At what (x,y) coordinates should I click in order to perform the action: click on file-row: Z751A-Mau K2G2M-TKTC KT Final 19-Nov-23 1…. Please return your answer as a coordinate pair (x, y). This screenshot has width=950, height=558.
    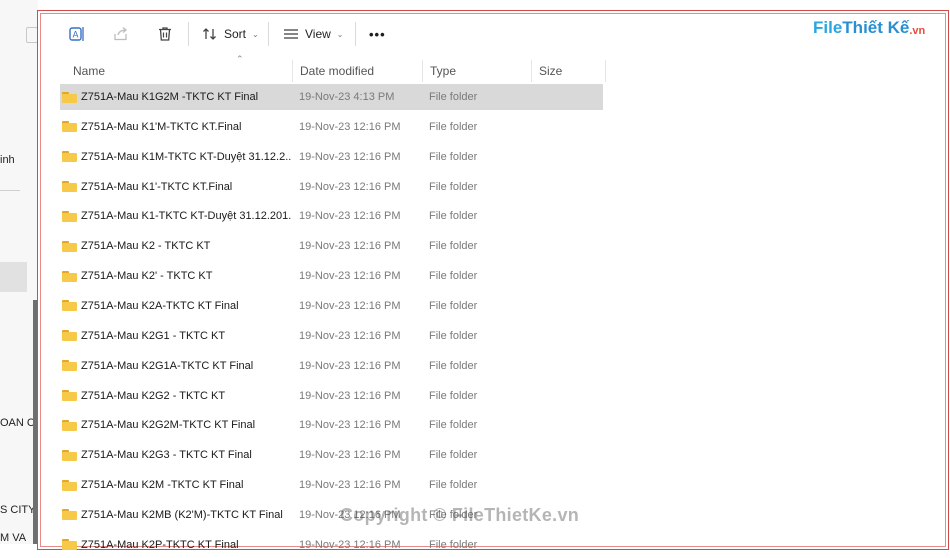
    Looking at the image, I should click on (331, 425).